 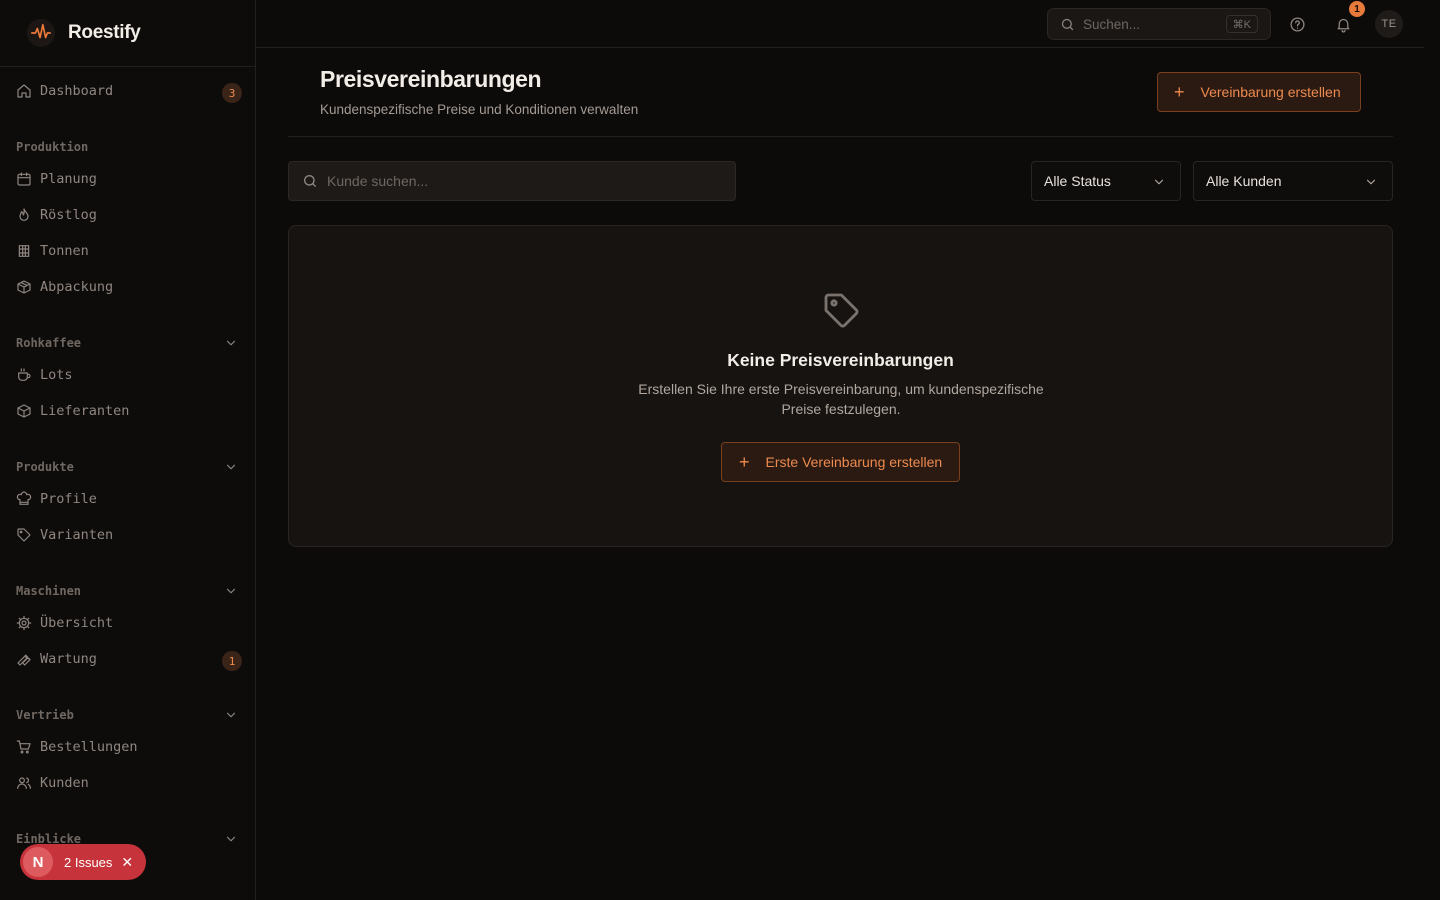 What do you see at coordinates (89, 747) in the screenshot?
I see `sidebar-item-label: Bestellungen` at bounding box center [89, 747].